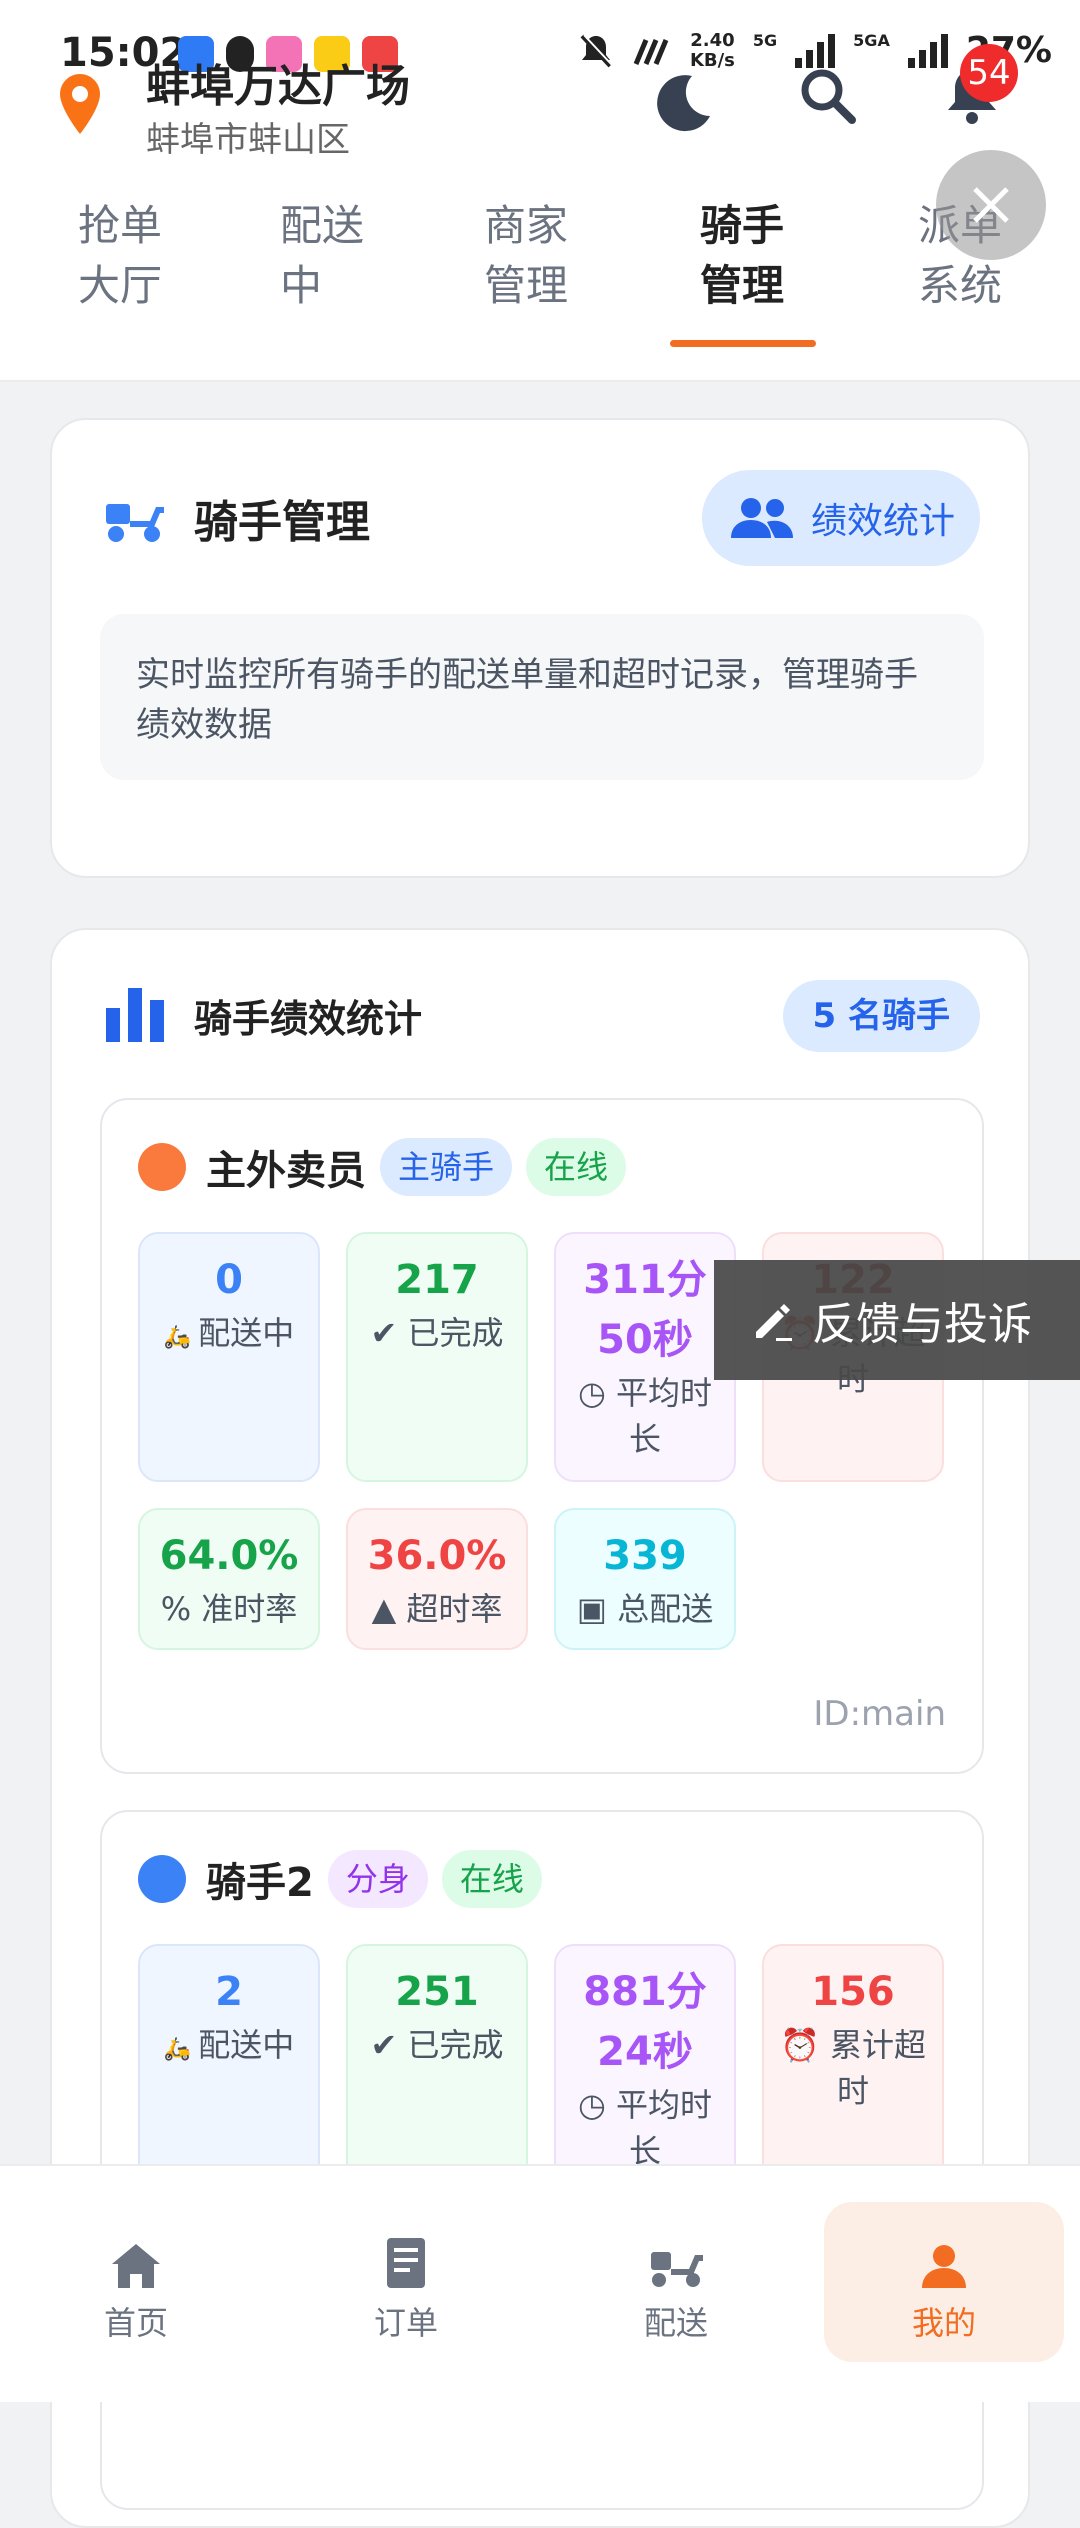 The height and width of the screenshot is (2528, 1080). I want to click on stat-label-text: 累计超 时, so click(878, 2068).